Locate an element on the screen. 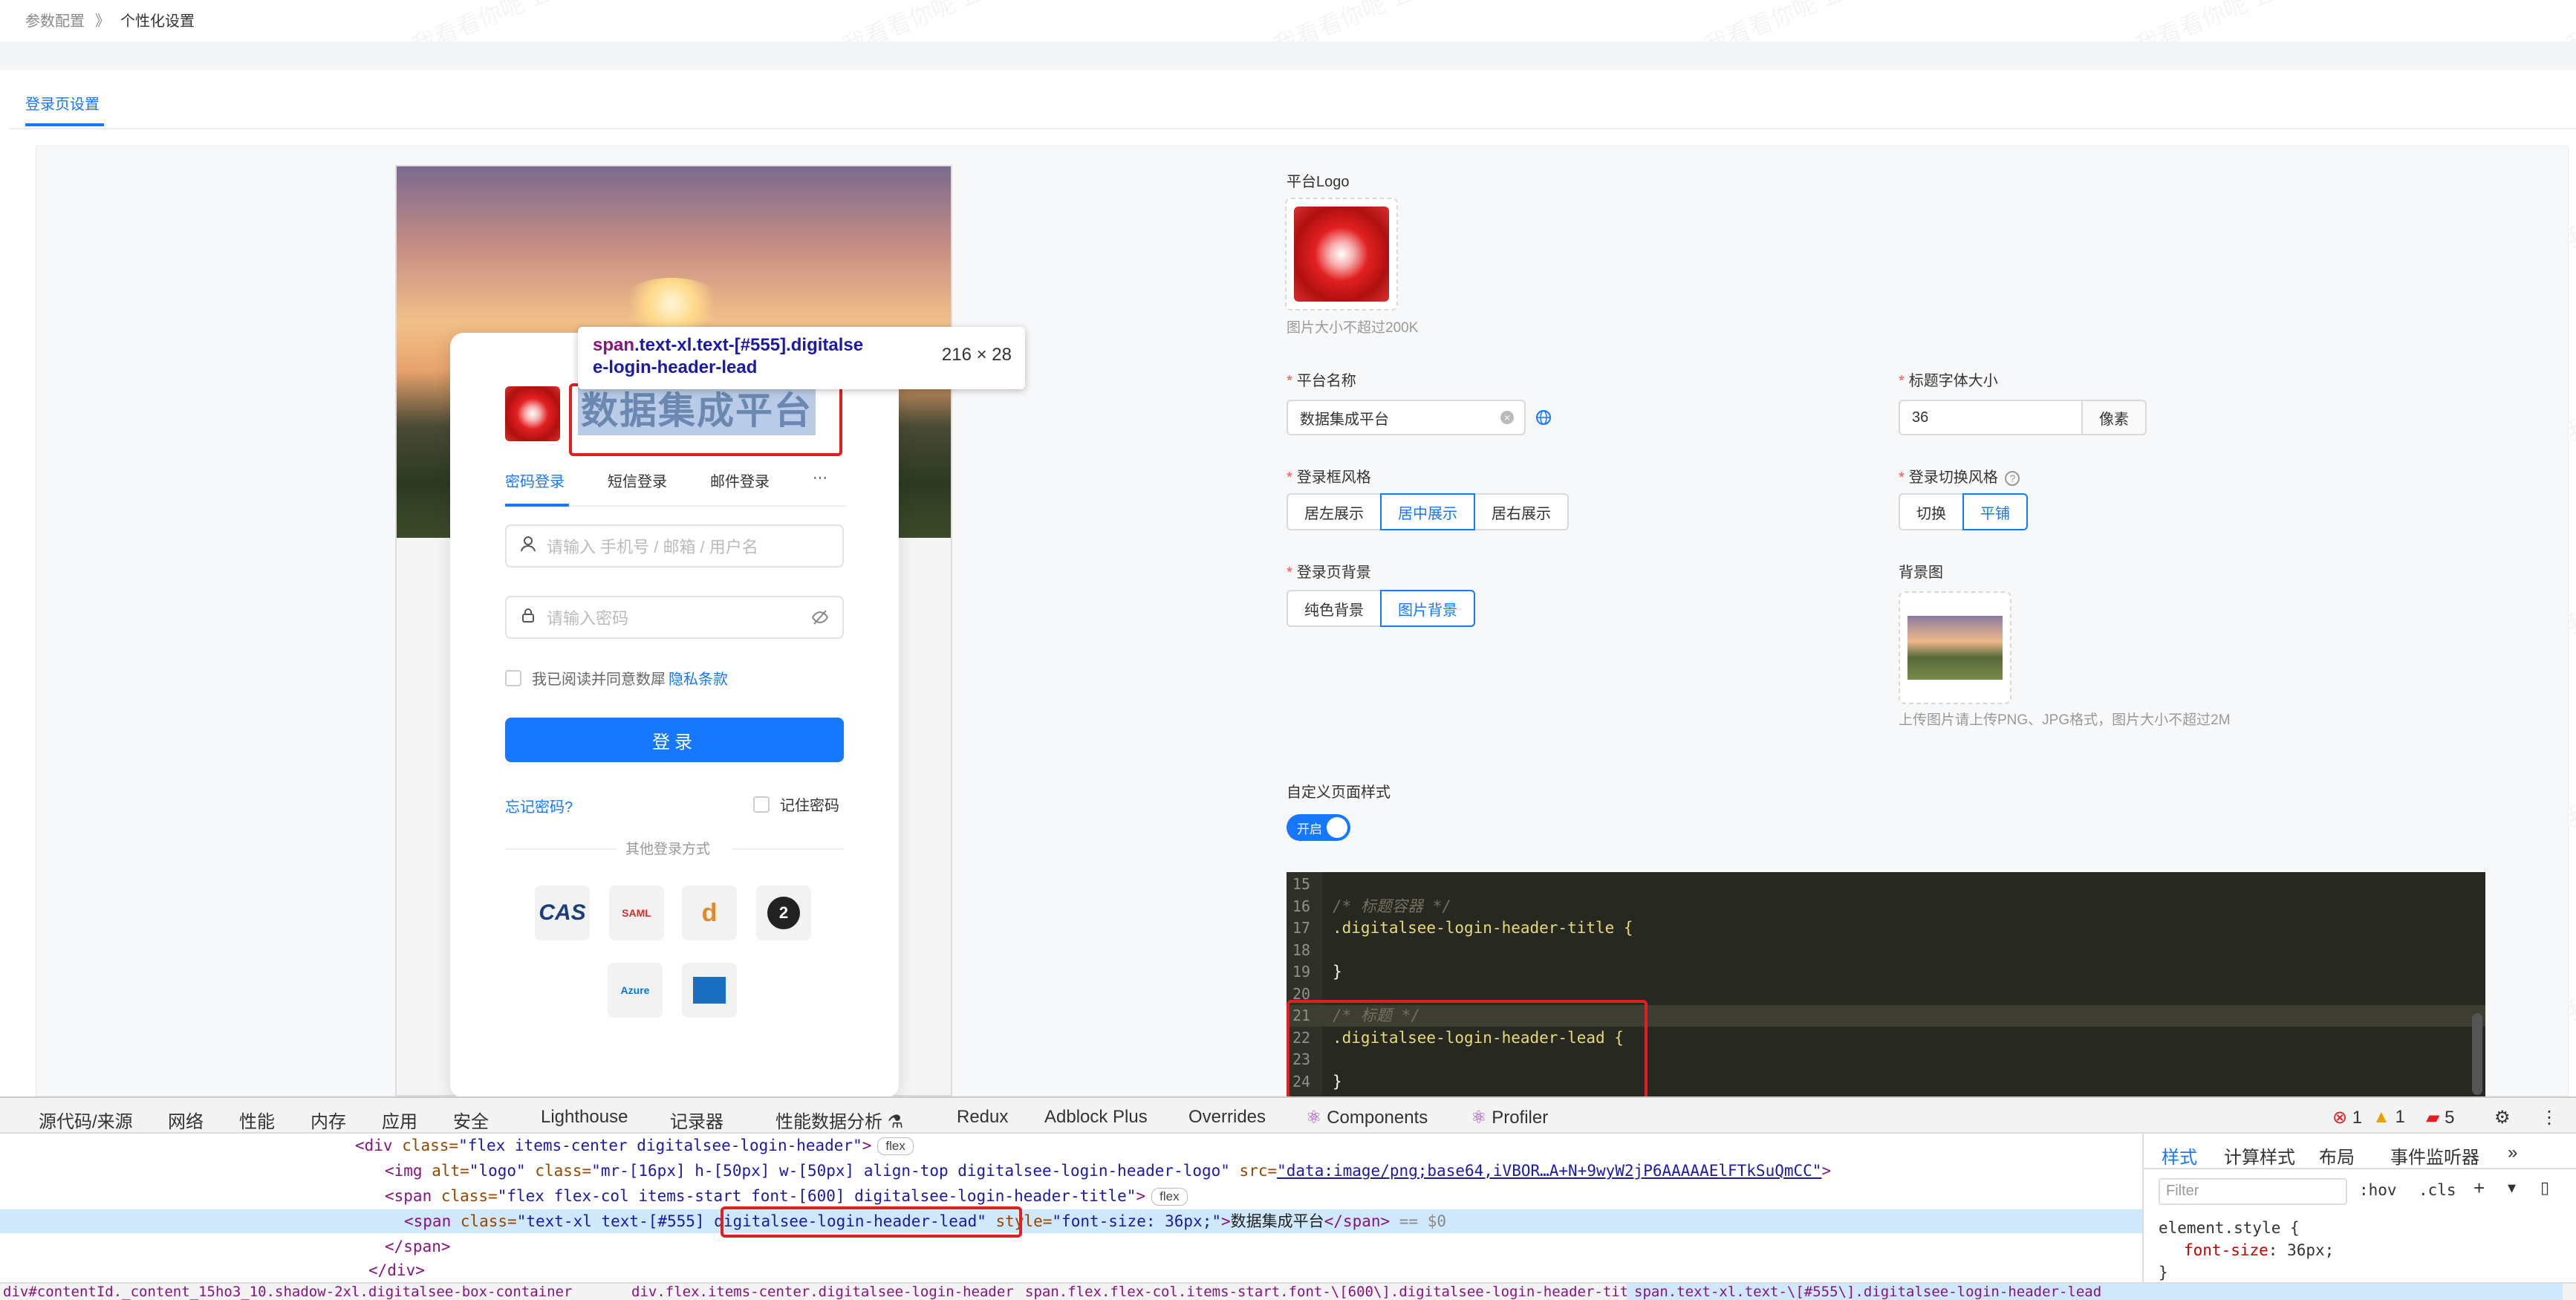 This screenshot has height=1300, width=2576. cas-icon: CAS is located at coordinates (562, 913).